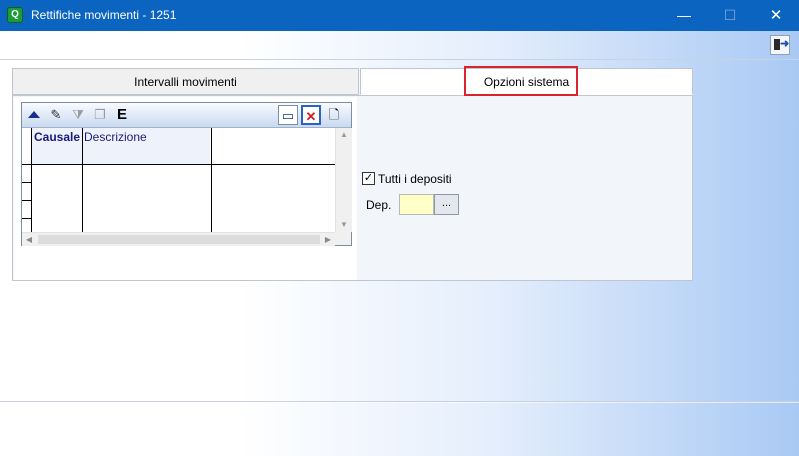  What do you see at coordinates (684, 15) in the screenshot?
I see `minimize-button: —` at bounding box center [684, 15].